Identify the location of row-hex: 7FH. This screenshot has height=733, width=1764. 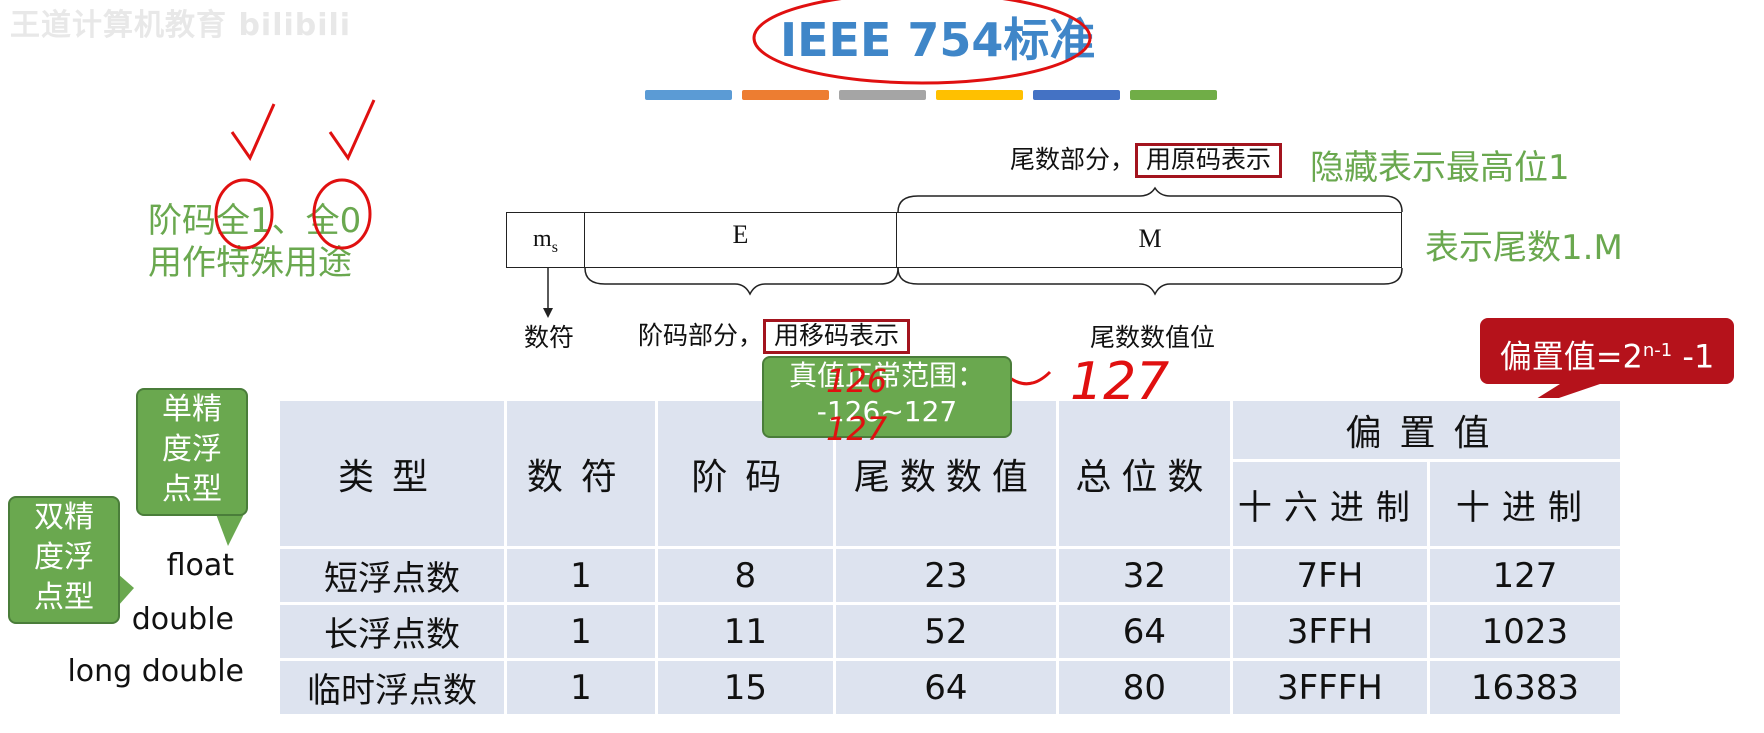
(1329, 575).